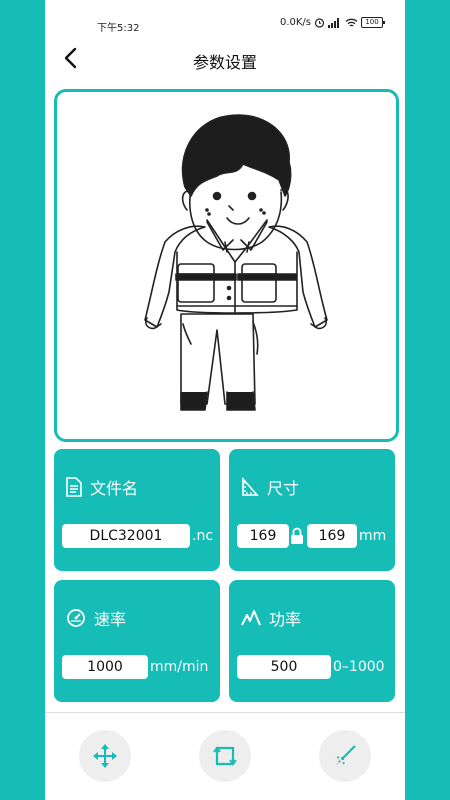  I want to click on move-button, so click(105, 756).